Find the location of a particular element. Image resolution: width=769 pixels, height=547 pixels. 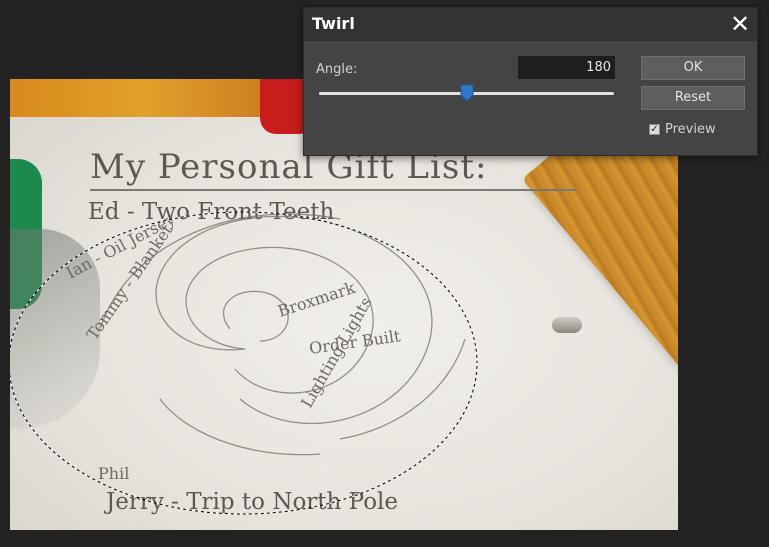

svg-text: Phil is located at coordinates (113, 473).